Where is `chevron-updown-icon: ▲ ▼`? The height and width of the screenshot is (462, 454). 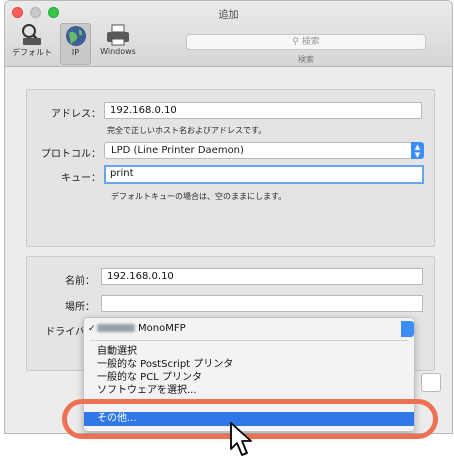 chevron-updown-icon: ▲ ▼ is located at coordinates (417, 150).